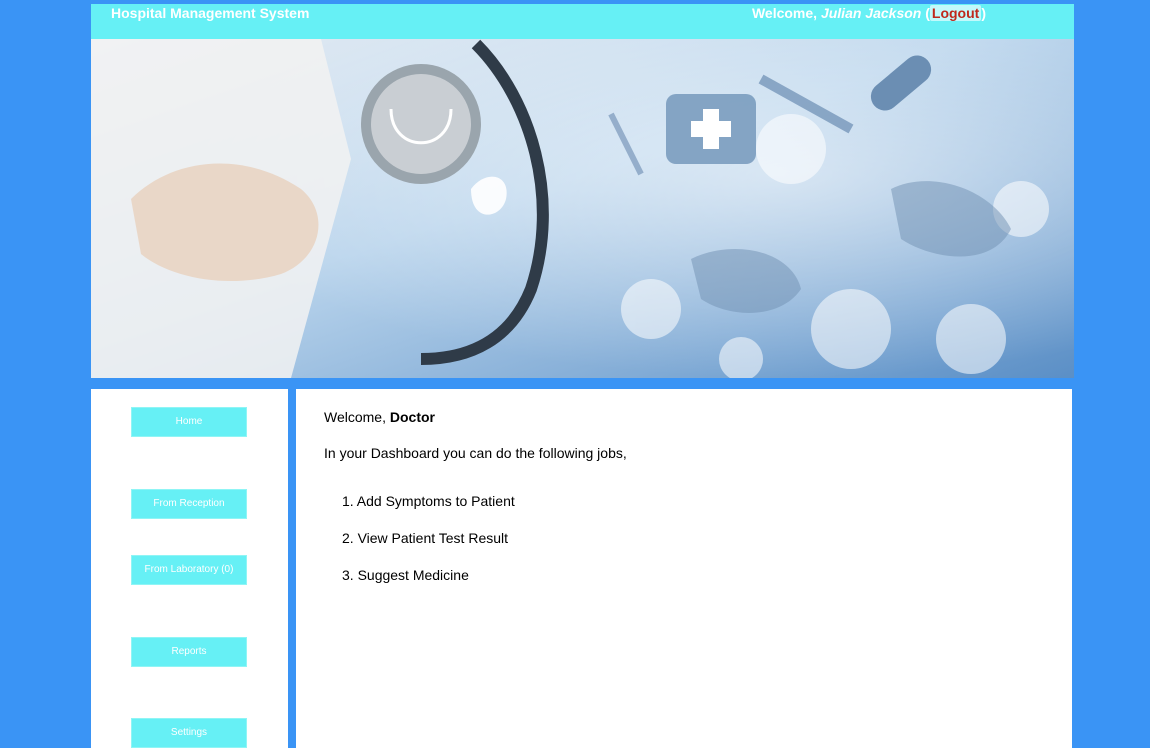  Describe the element at coordinates (925, 13) in the screenshot. I see `logout-paren-open: (` at that location.